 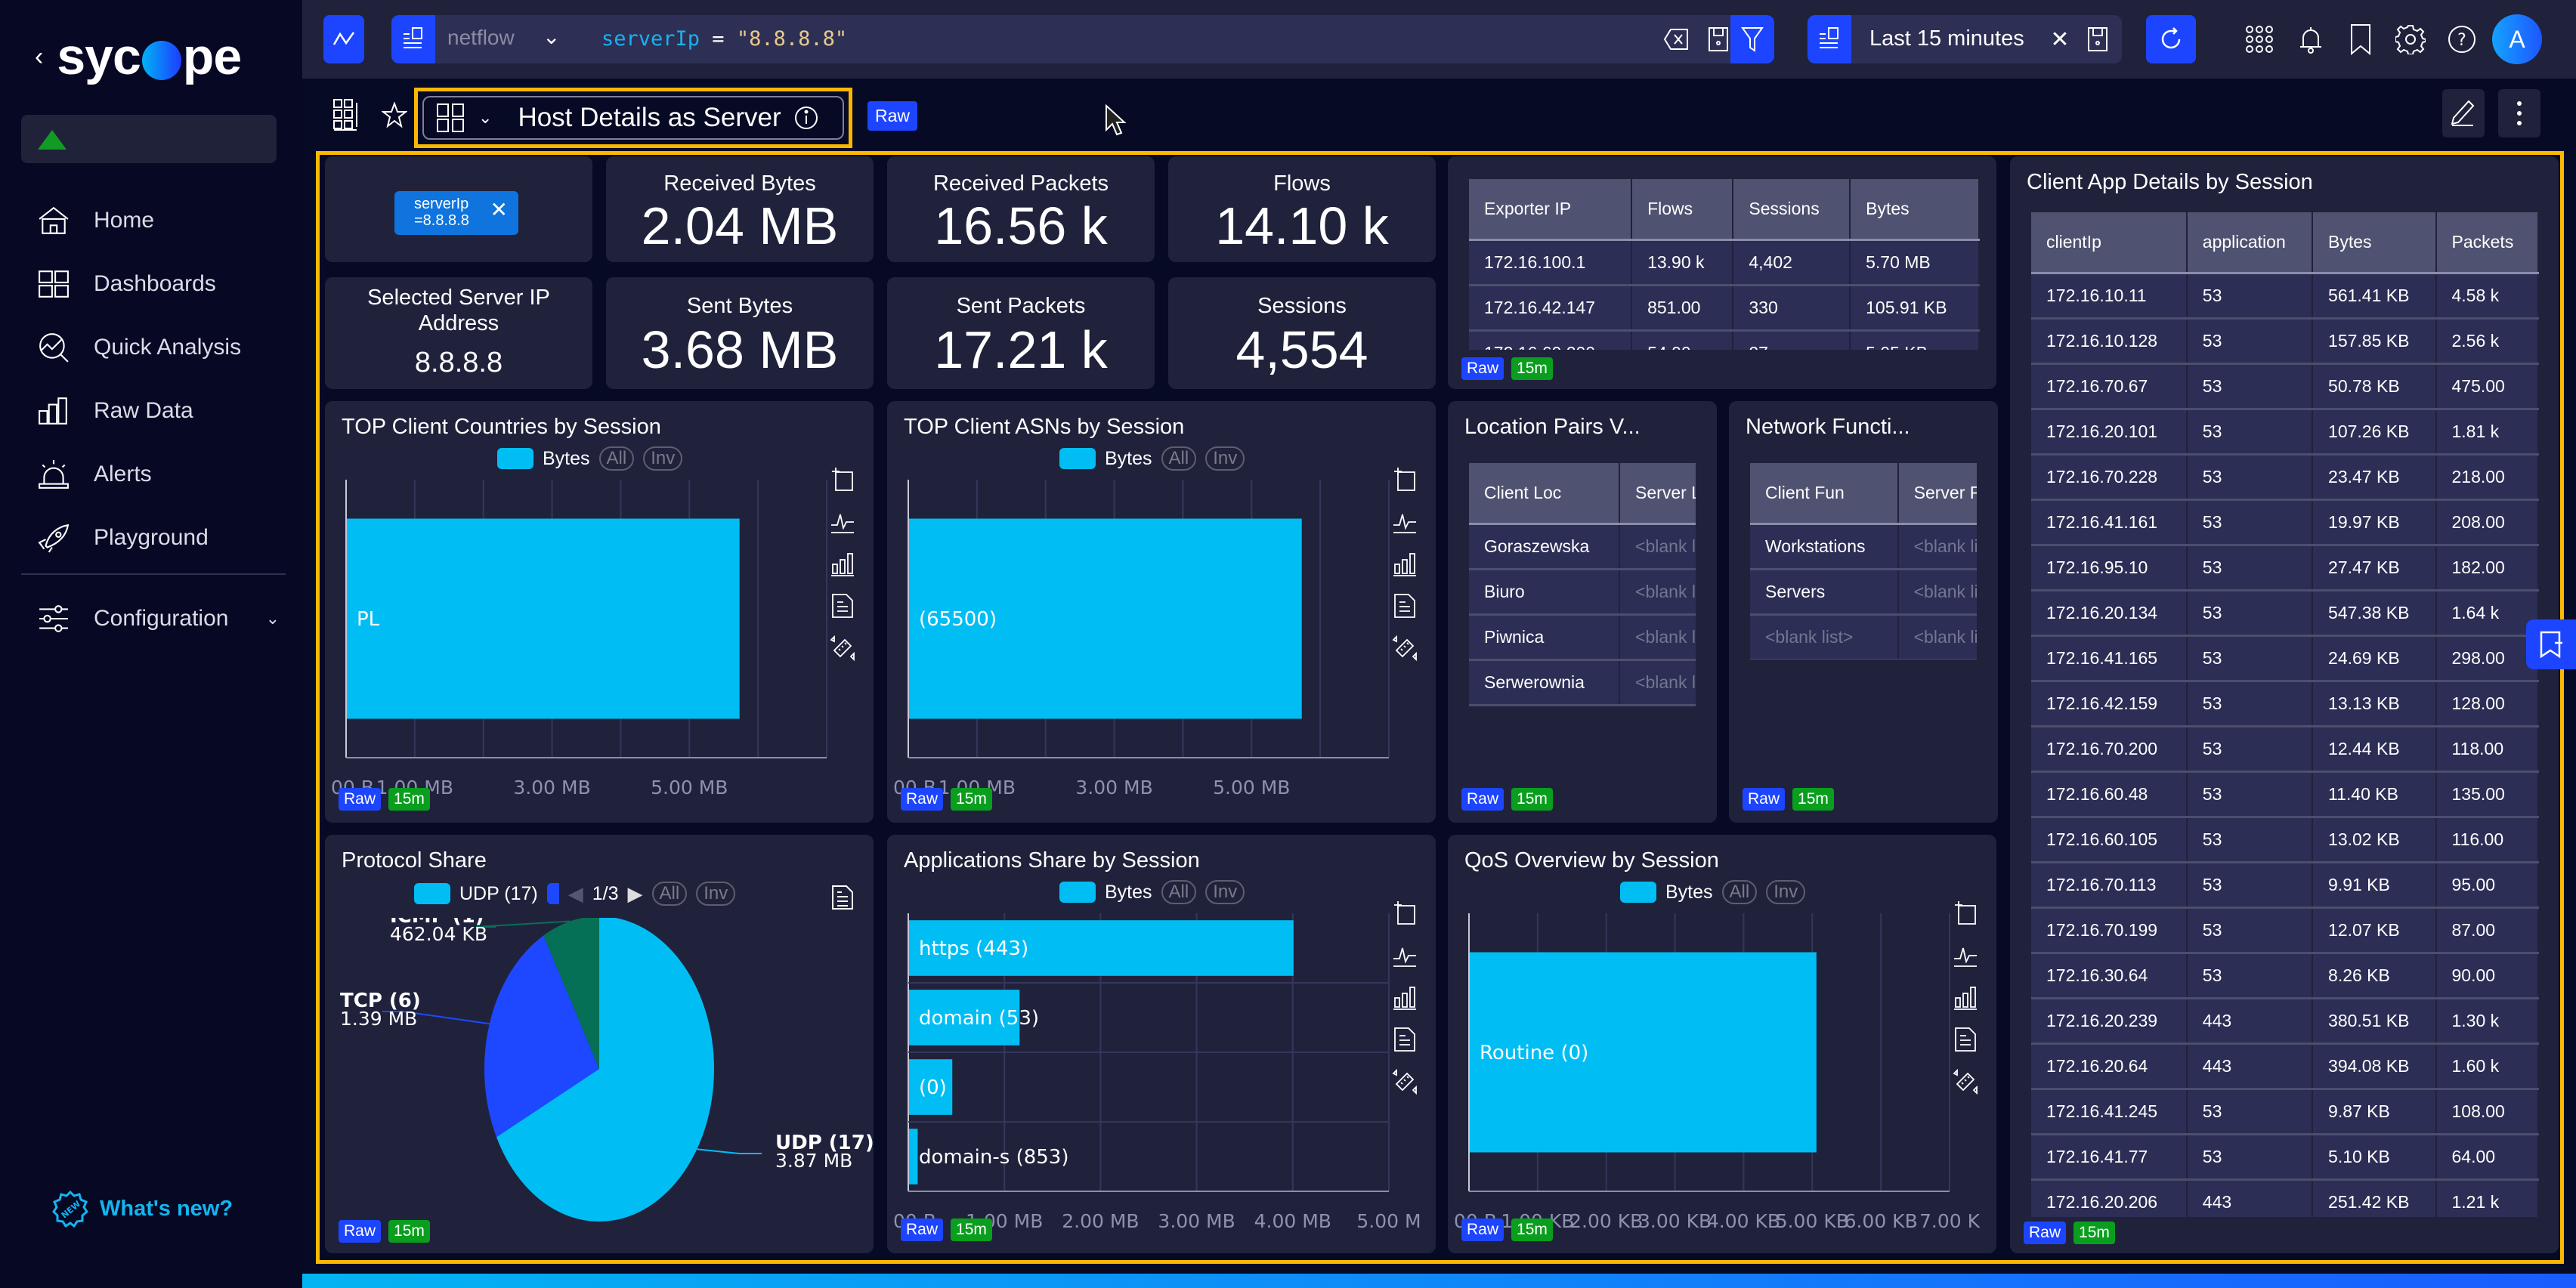 What do you see at coordinates (2285, 749) in the screenshot?
I see `table-row: 172.16.70.200 53 12.44 KB 118.00` at bounding box center [2285, 749].